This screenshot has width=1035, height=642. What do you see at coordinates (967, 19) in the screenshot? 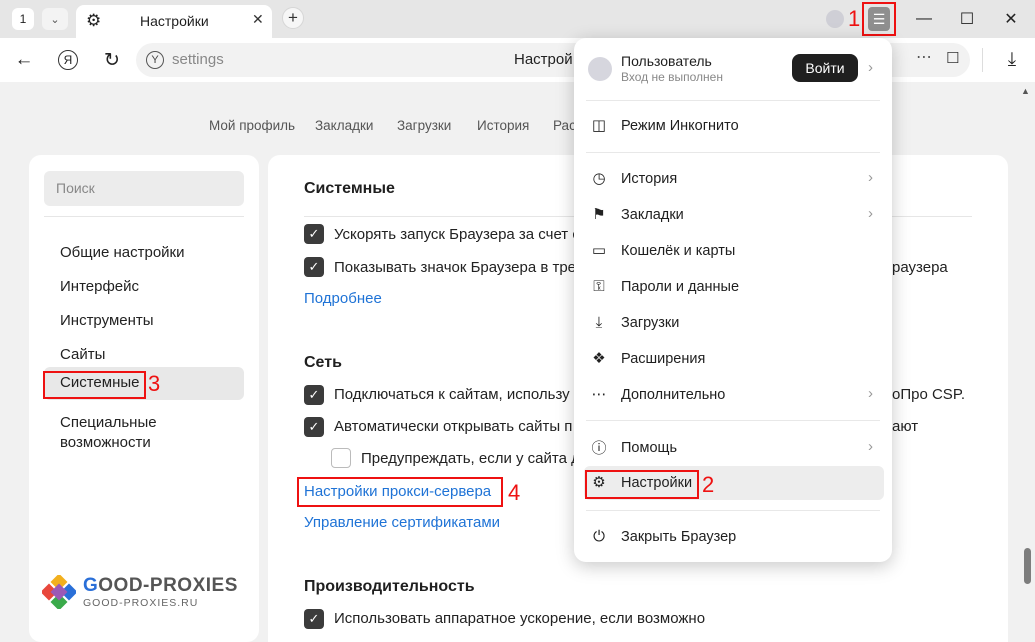
I see `maximize-icon: ☐` at bounding box center [967, 19].